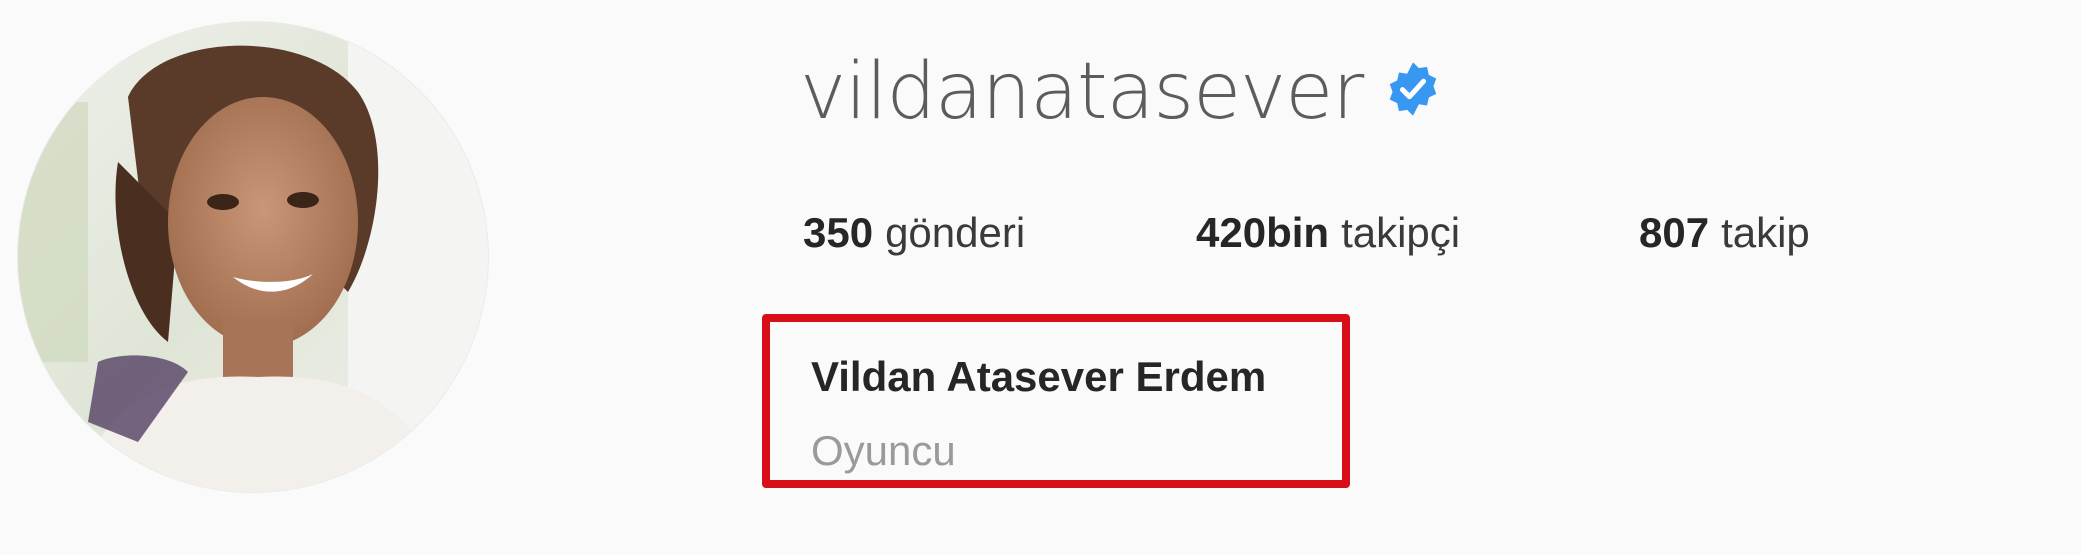 The height and width of the screenshot is (555, 2081). I want to click on stat-followers: 420bin takipçi, so click(1417, 233).